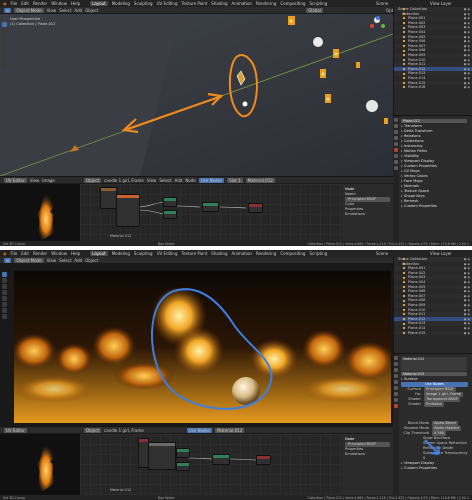  What do you see at coordinates (436, 206) in the screenshot?
I see `section-custom-properties-data: Custom Properties` at bounding box center [436, 206].